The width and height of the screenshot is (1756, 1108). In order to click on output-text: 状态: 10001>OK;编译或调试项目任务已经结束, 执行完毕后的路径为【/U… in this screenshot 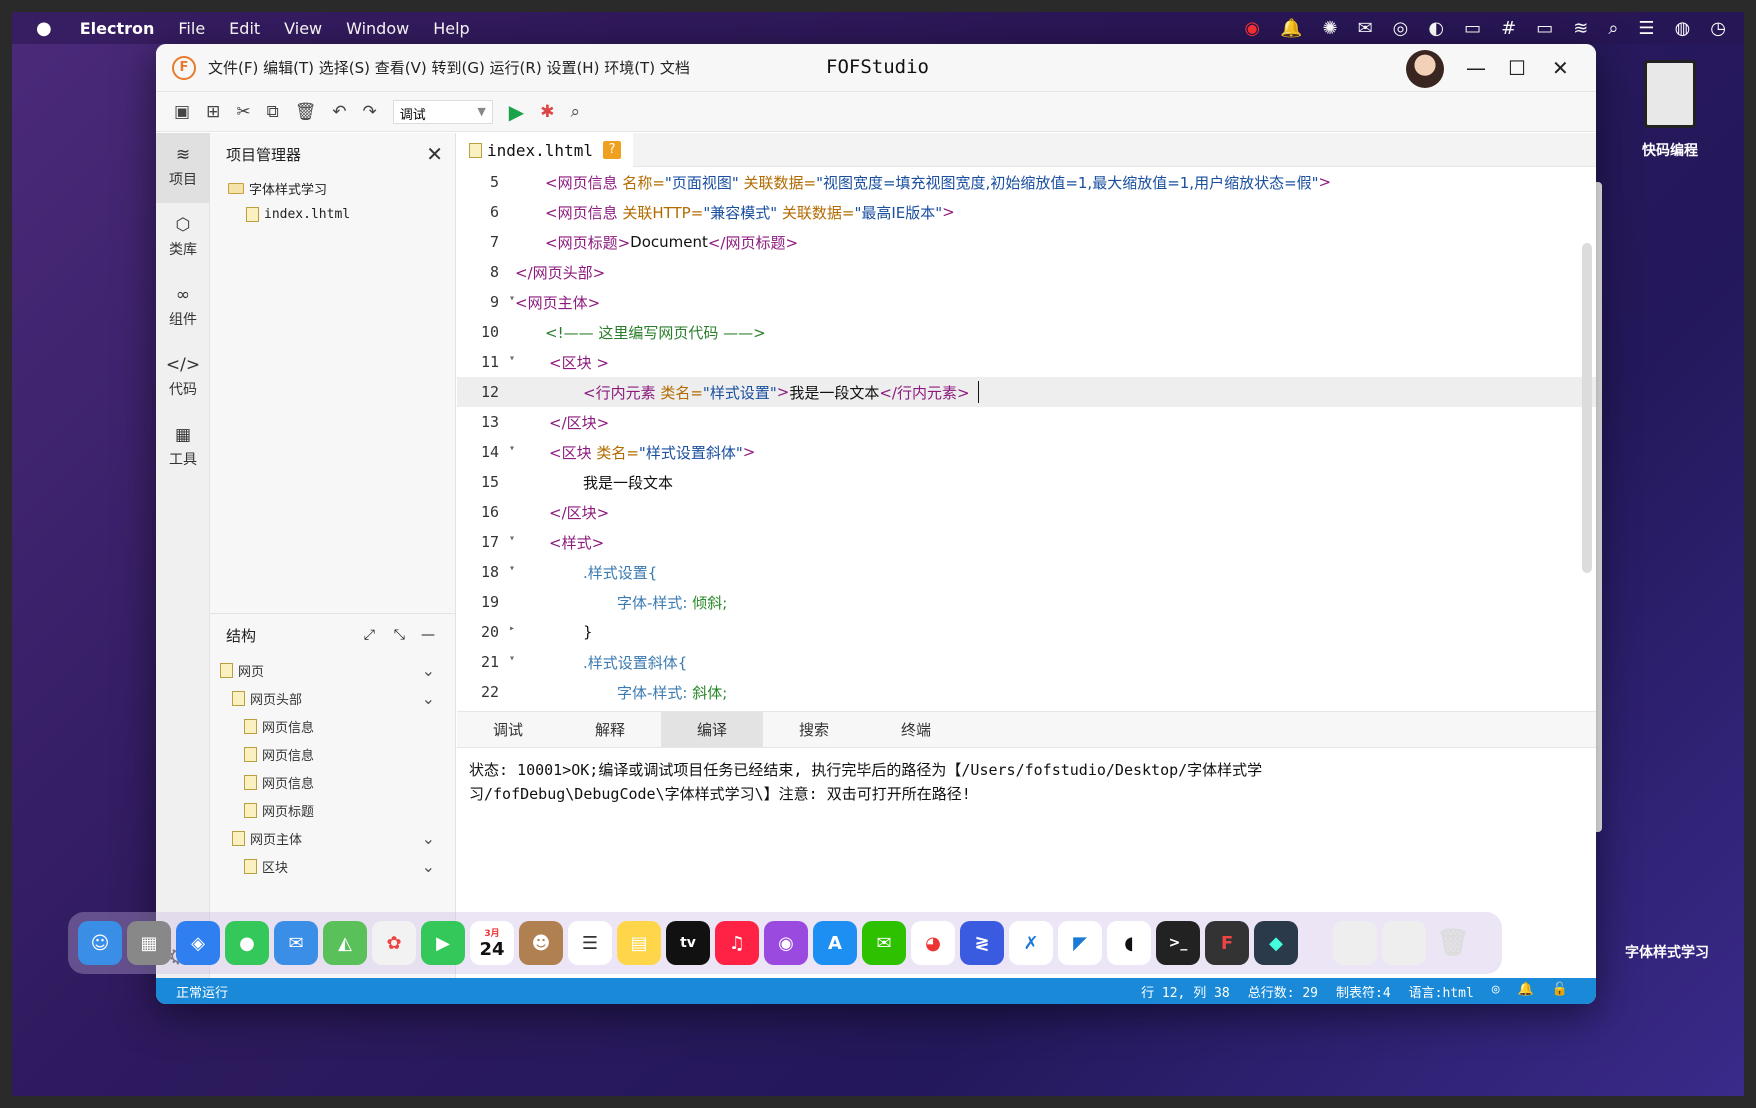, I will do `click(867, 782)`.